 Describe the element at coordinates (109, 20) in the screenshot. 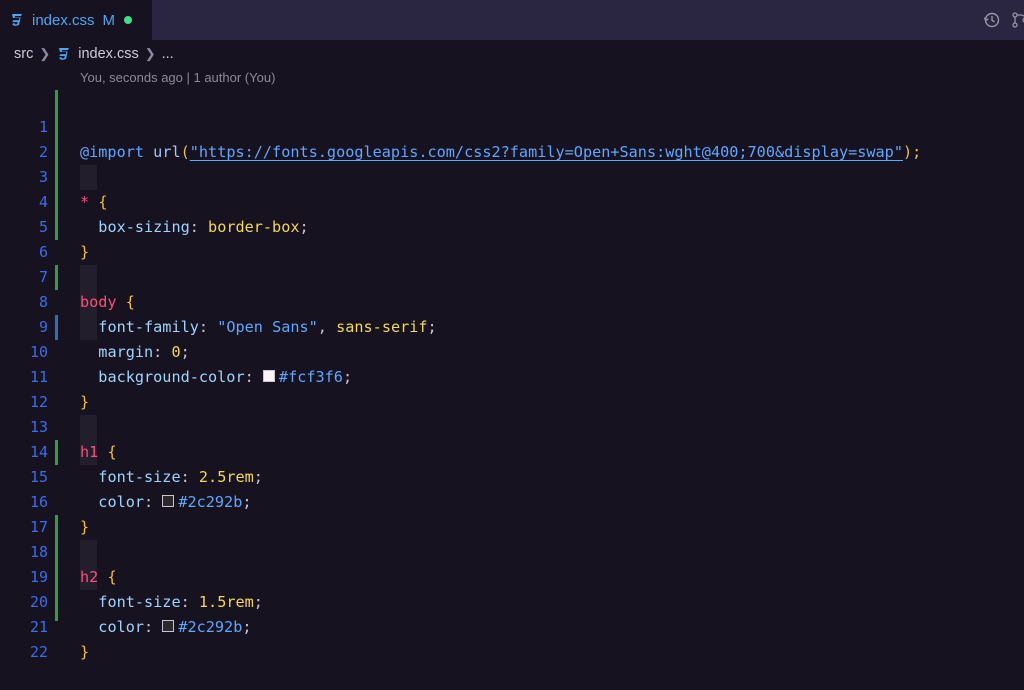

I see `modified-status: M` at that location.